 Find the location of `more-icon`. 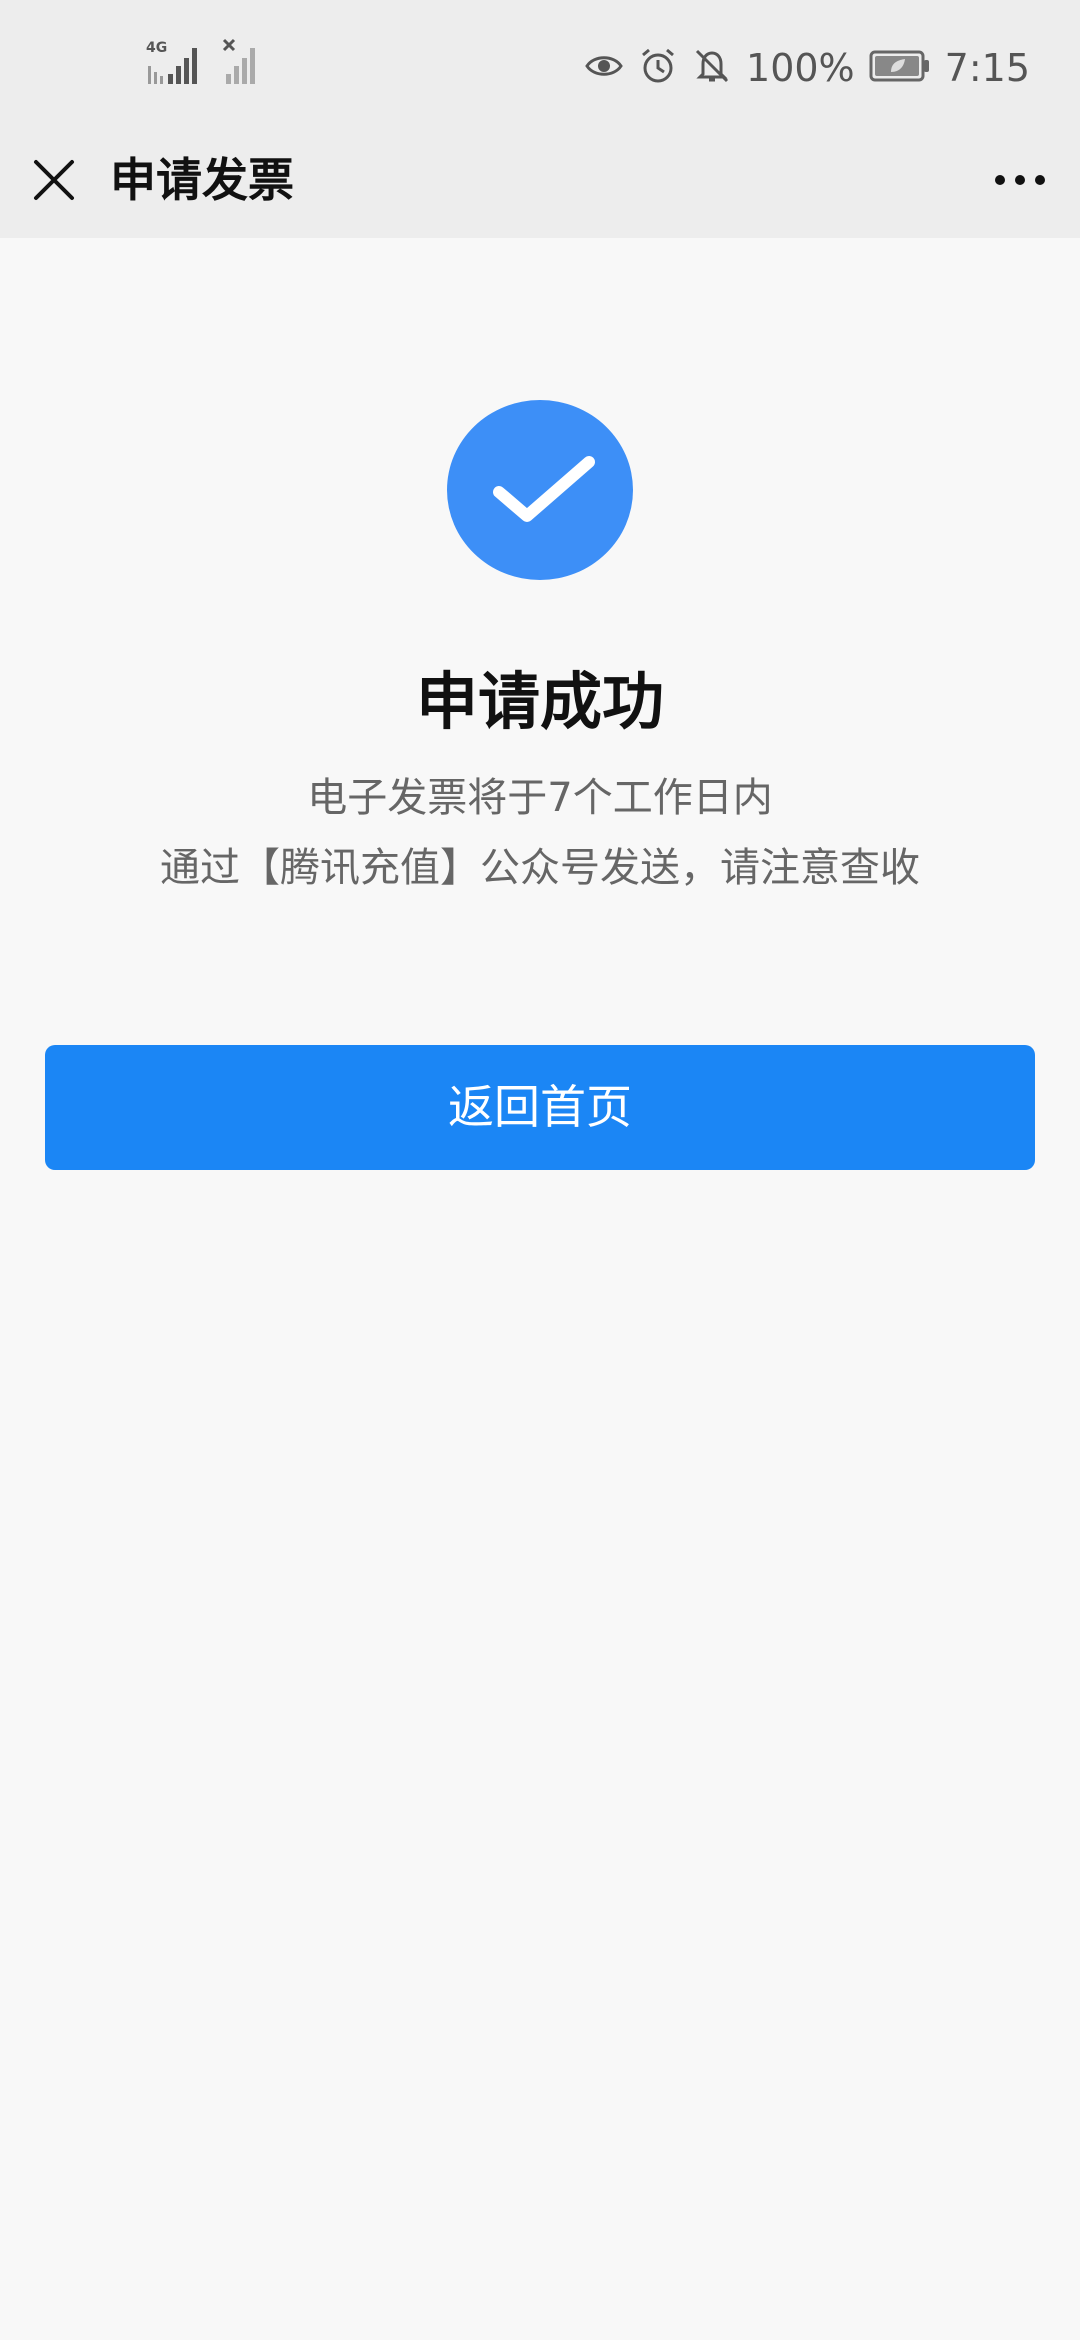

more-icon is located at coordinates (1020, 194).